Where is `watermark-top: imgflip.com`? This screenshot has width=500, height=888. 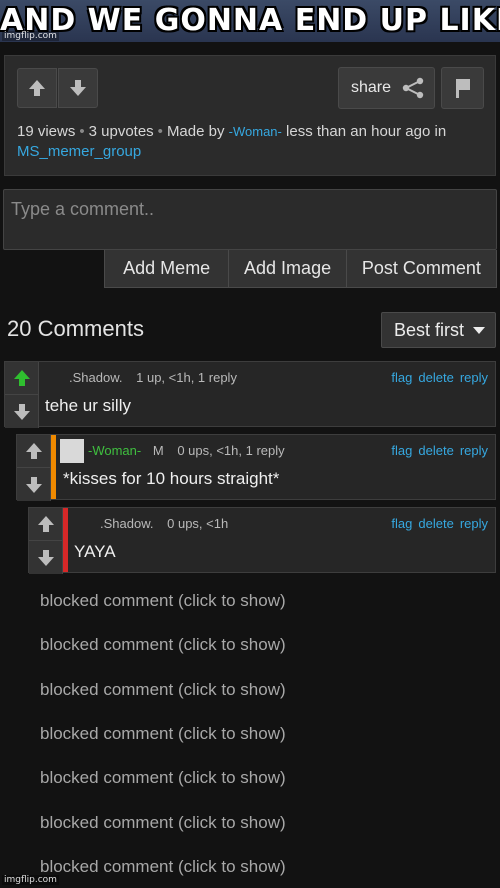
watermark-top: imgflip.com is located at coordinates (30, 36).